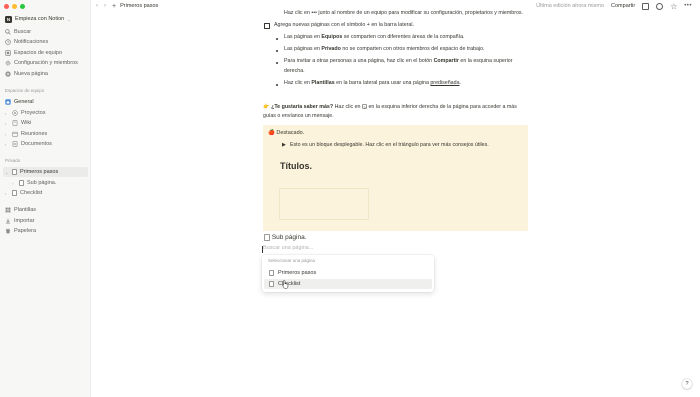  I want to click on share-button: Compartir, so click(623, 6).